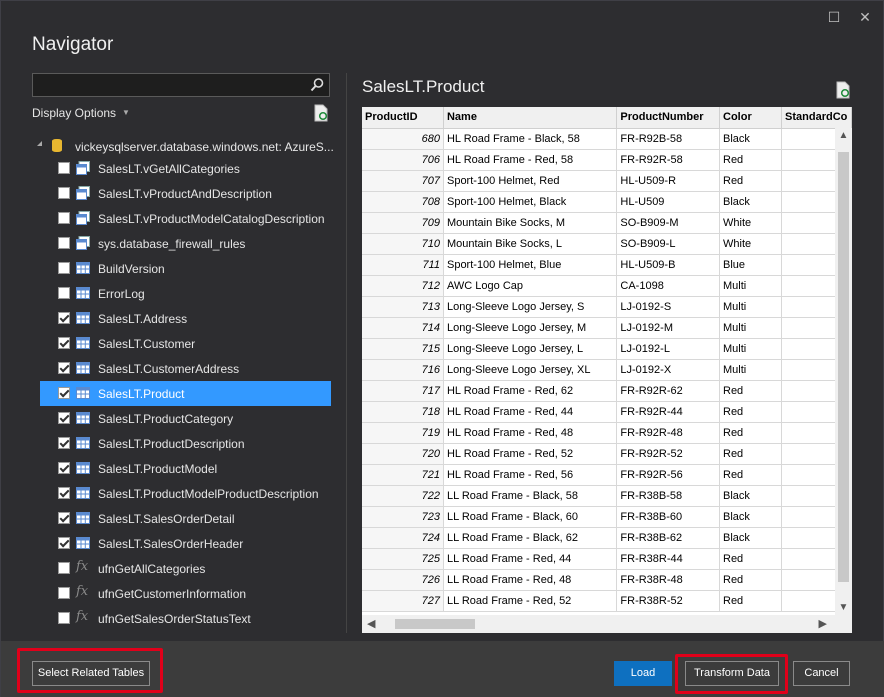 This screenshot has height=697, width=884. Describe the element at coordinates (185, 443) in the screenshot. I see `tree-item: SalesLT.ProductDescription` at that location.